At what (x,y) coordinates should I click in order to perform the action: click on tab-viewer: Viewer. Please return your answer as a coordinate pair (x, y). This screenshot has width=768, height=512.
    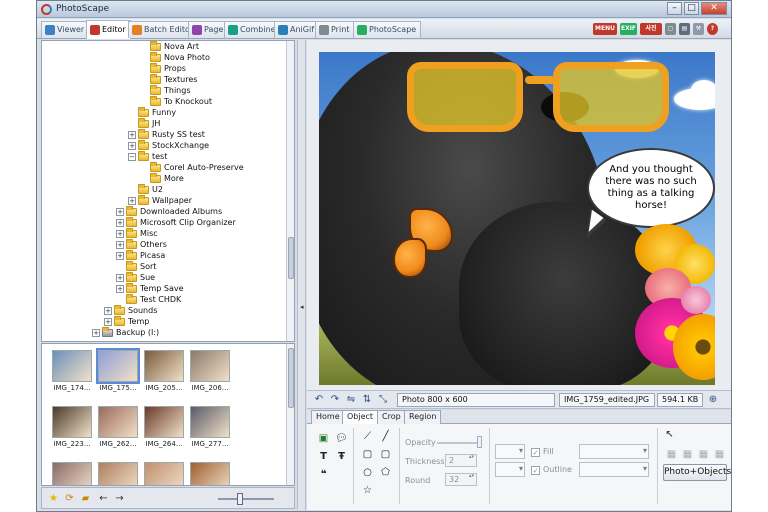
    Looking at the image, I should click on (65, 29).